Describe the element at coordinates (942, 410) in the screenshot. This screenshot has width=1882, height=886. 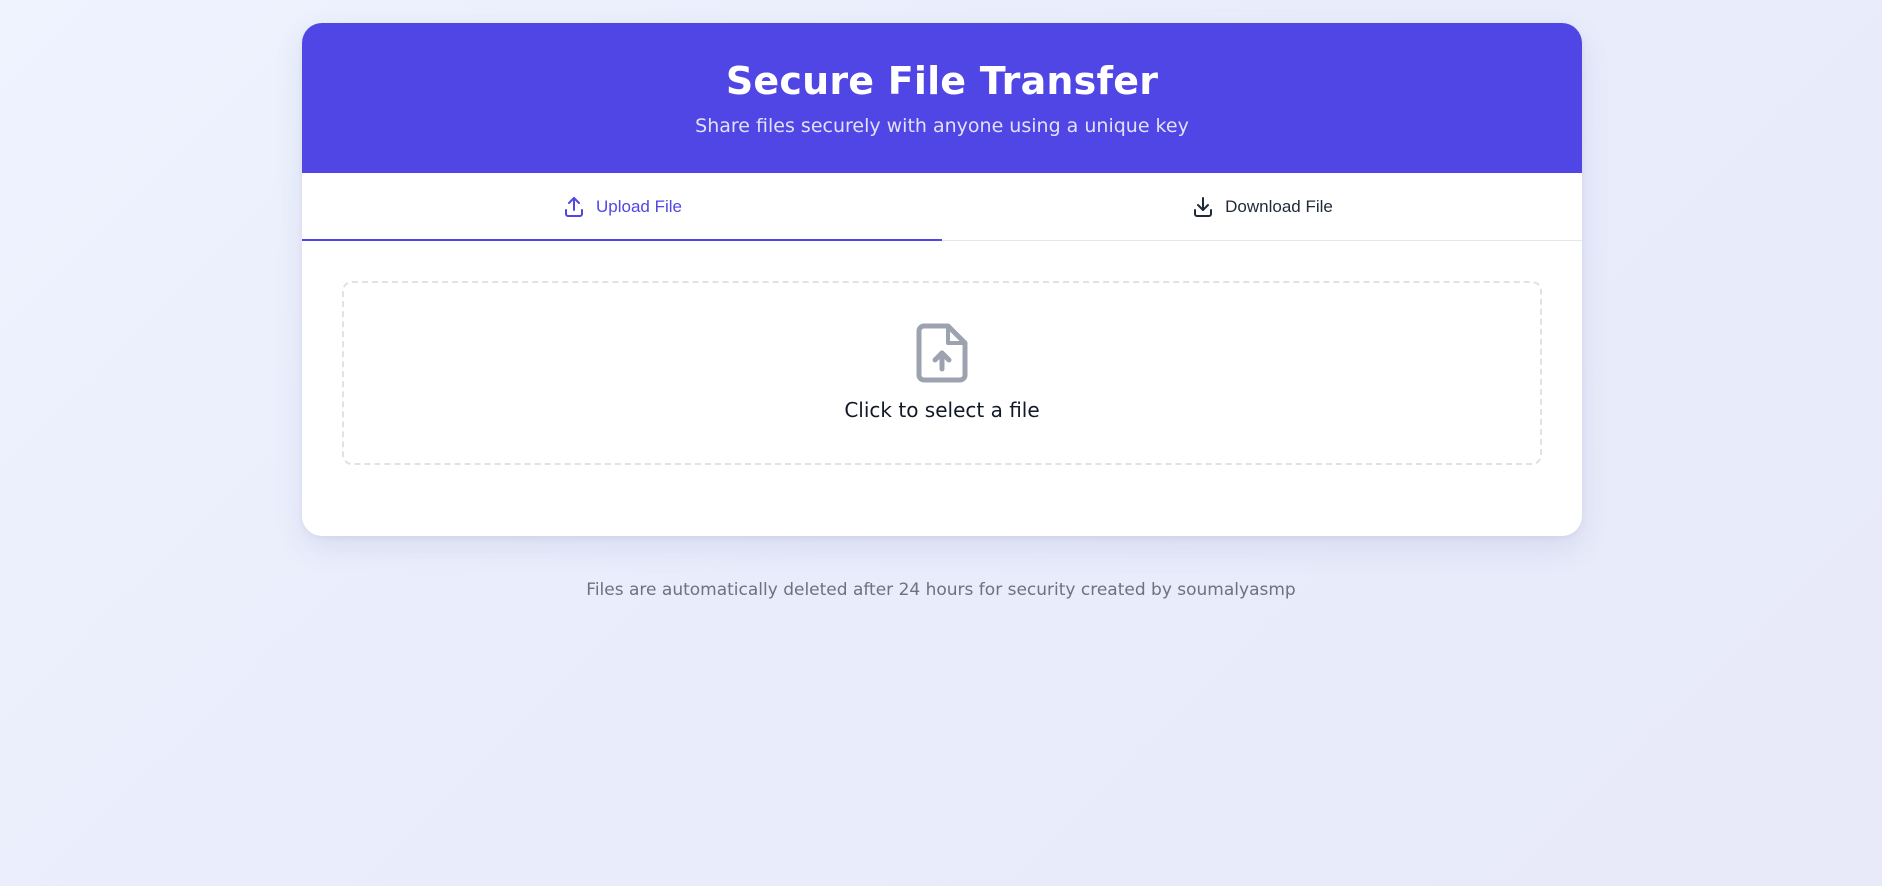
I see `dropzone-label: Click to select a file` at that location.